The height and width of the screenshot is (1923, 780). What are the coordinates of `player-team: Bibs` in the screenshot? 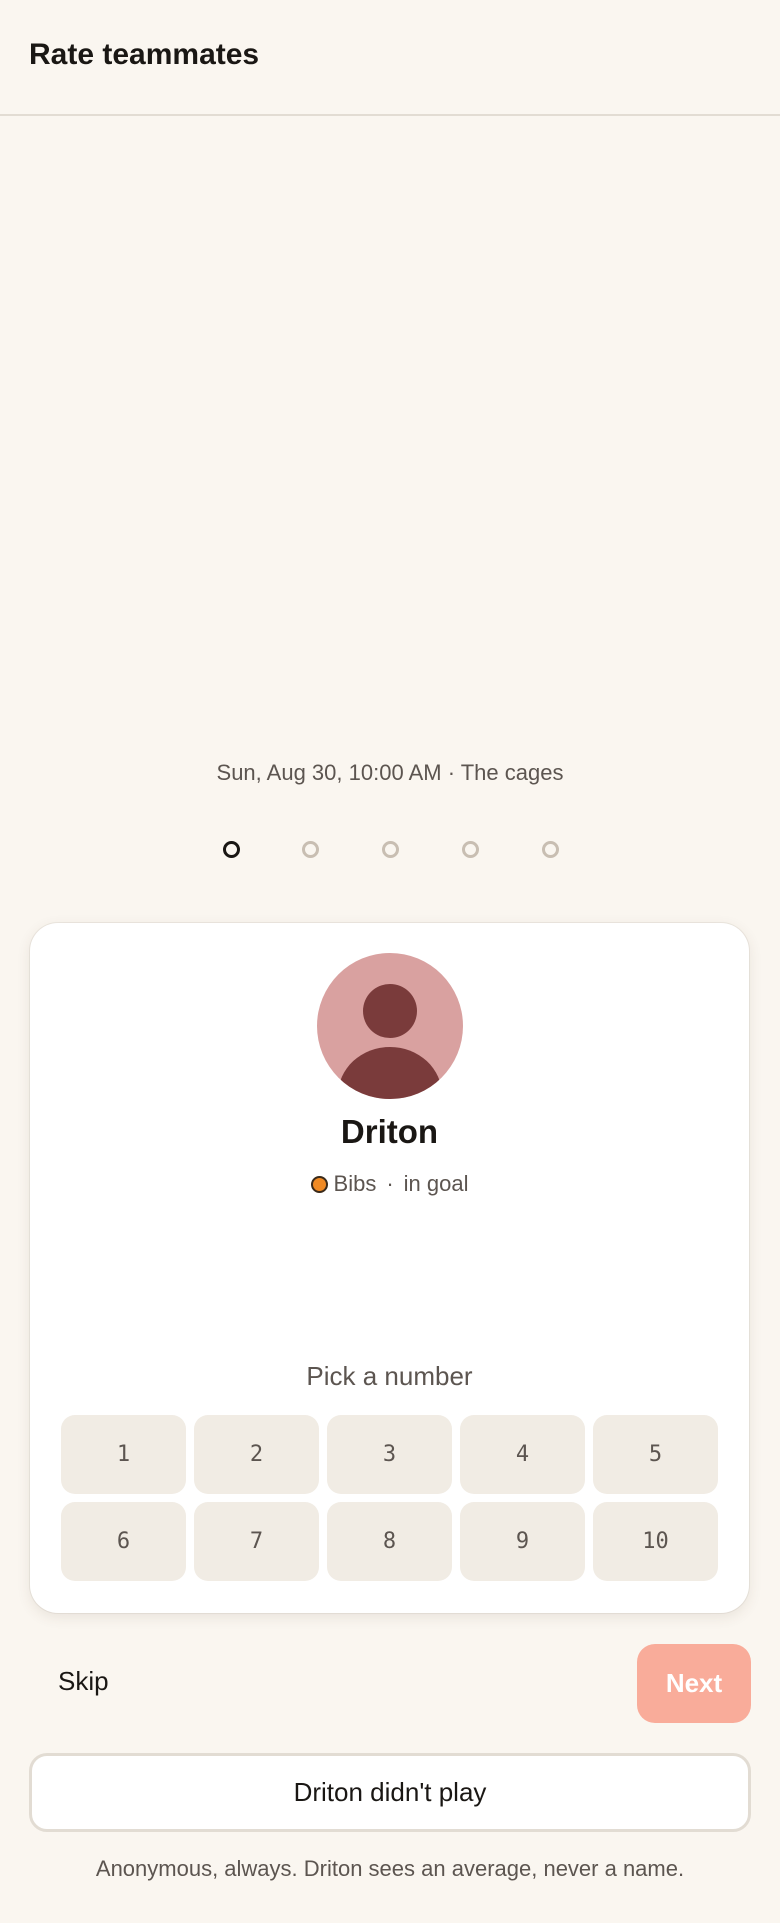 It's located at (355, 1183).